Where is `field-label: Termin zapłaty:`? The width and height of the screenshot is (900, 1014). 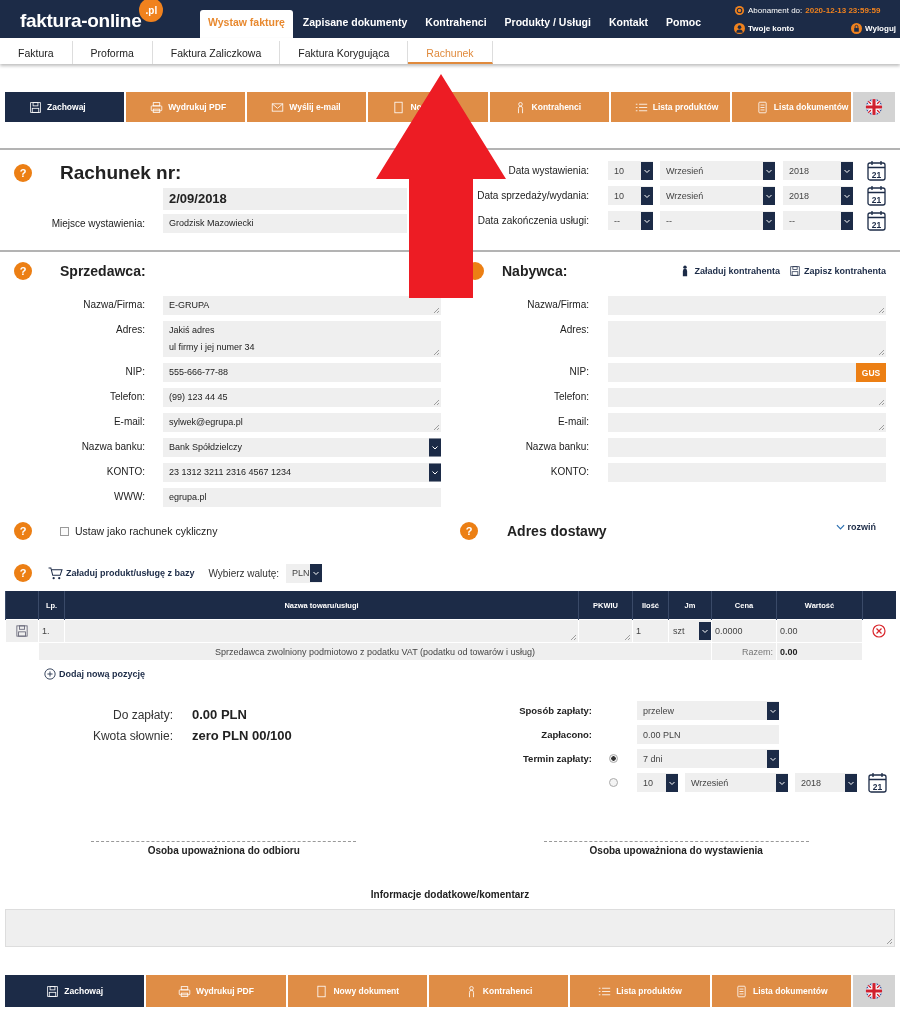
field-label: Termin zapłaty: is located at coordinates (557, 758).